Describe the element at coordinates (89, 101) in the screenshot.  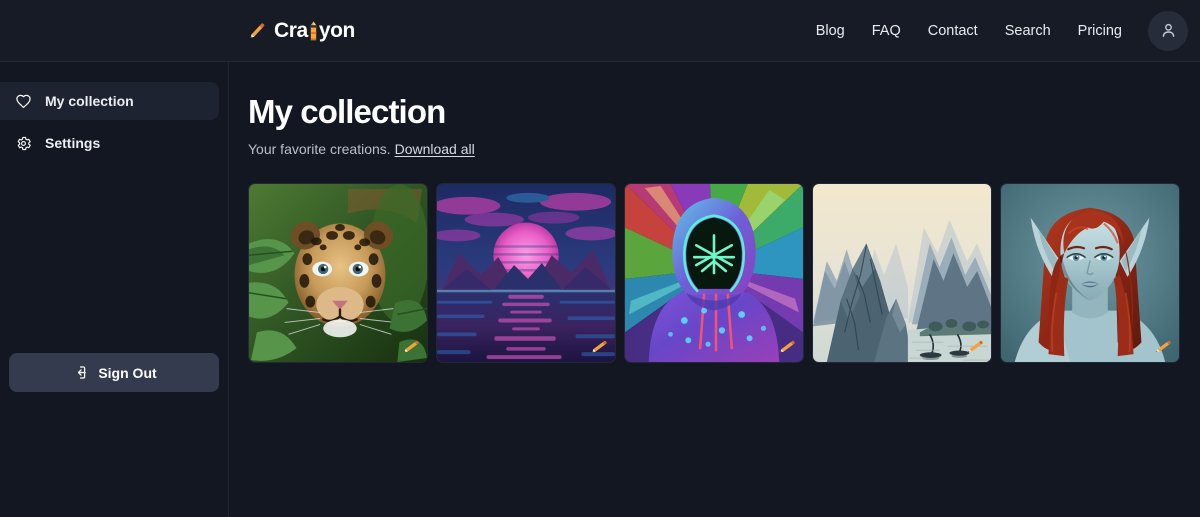
I see `sidebar-item-label: My collection` at that location.